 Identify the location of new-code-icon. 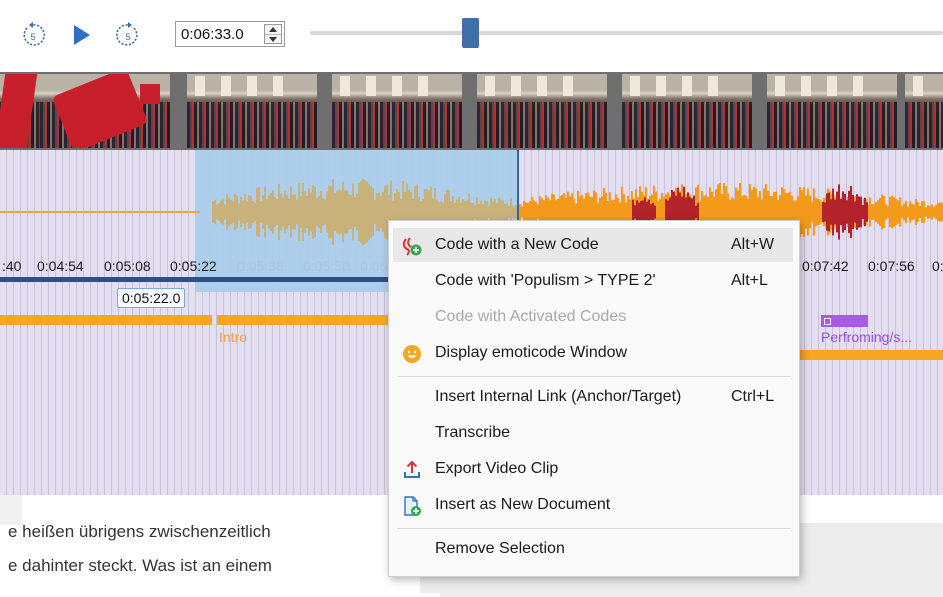
(412, 246).